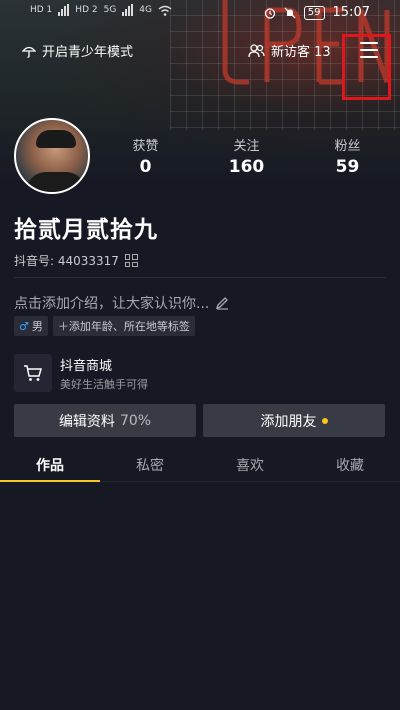 Image resolution: width=400 pixels, height=710 pixels. I want to click on douyin-shop-entry: 抖音商城 美好生活触手可得, so click(200, 373).